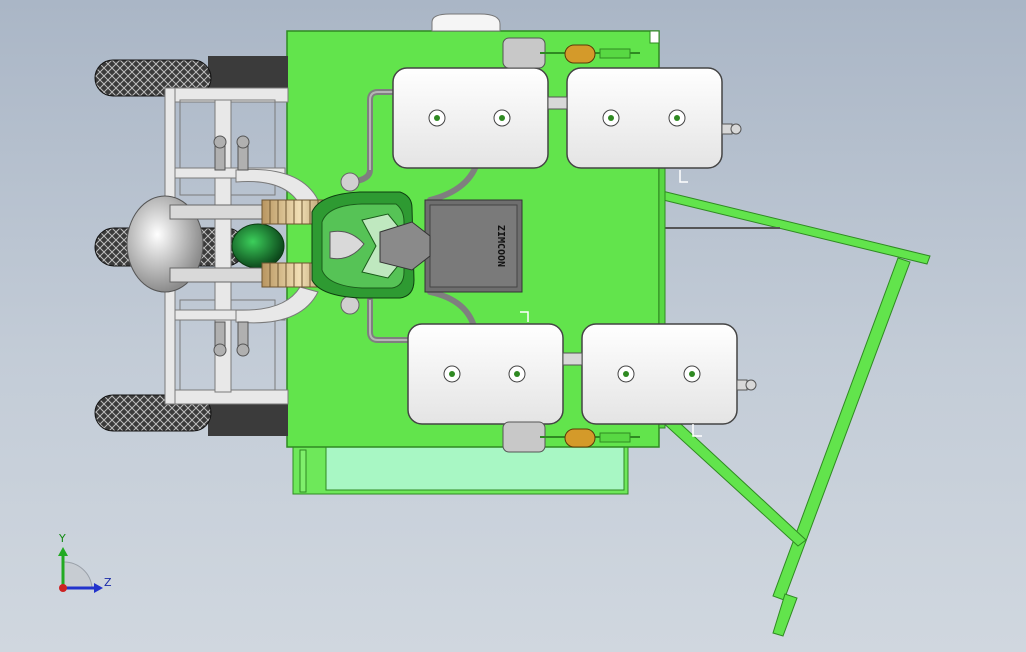  What do you see at coordinates (62, 538) in the screenshot?
I see `y-axis-label: Y` at bounding box center [62, 538].